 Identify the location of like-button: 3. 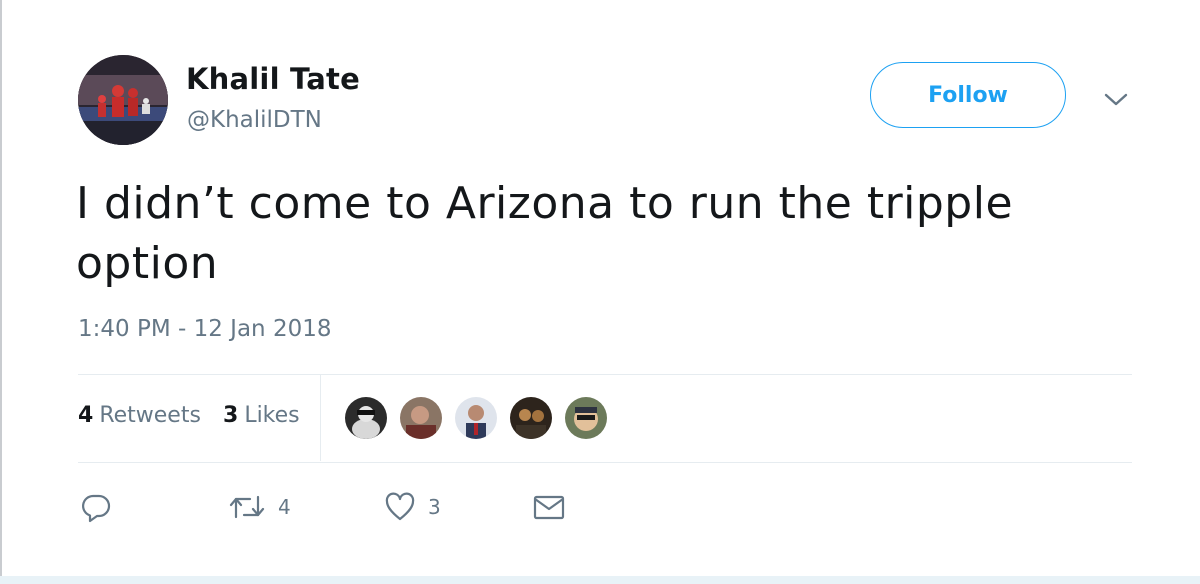
(412, 507).